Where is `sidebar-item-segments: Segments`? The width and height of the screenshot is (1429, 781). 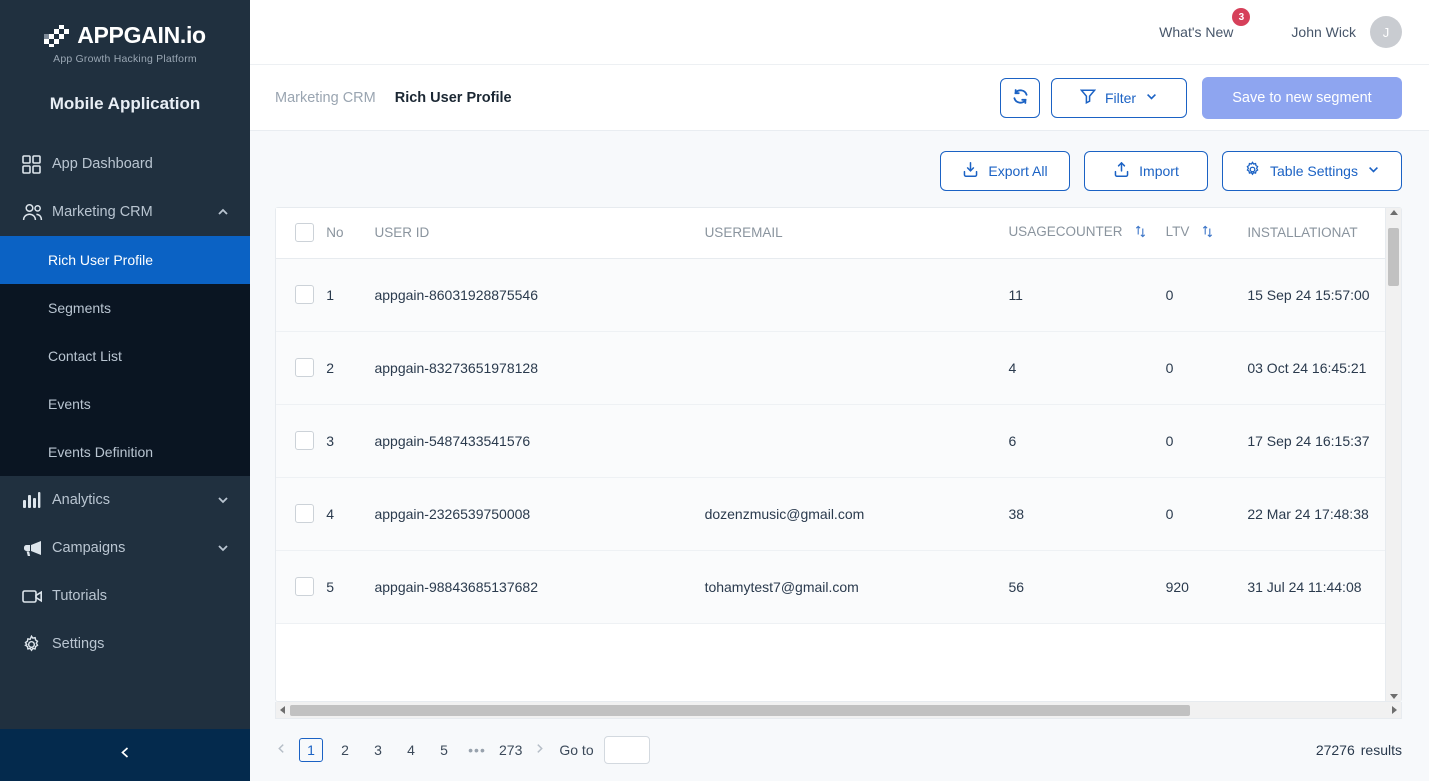
sidebar-item-segments: Segments is located at coordinates (125, 308).